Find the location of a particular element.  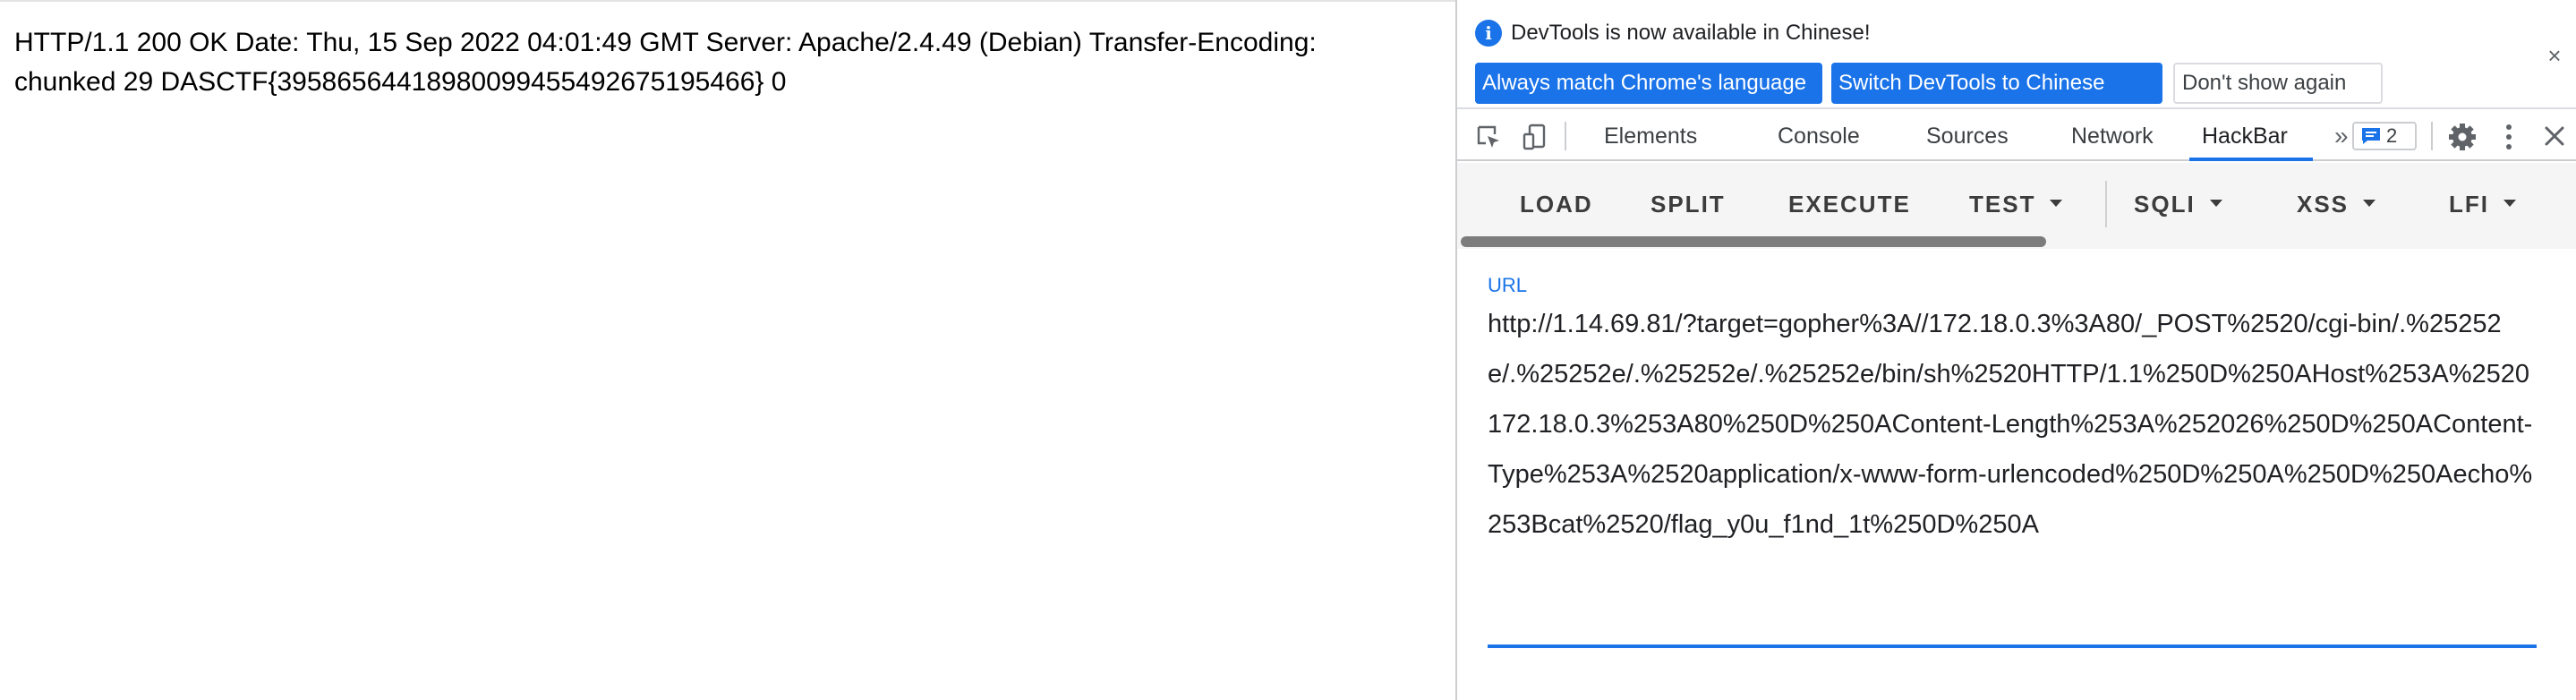

more-tabs-chevron-icon: » is located at coordinates (2341, 135).